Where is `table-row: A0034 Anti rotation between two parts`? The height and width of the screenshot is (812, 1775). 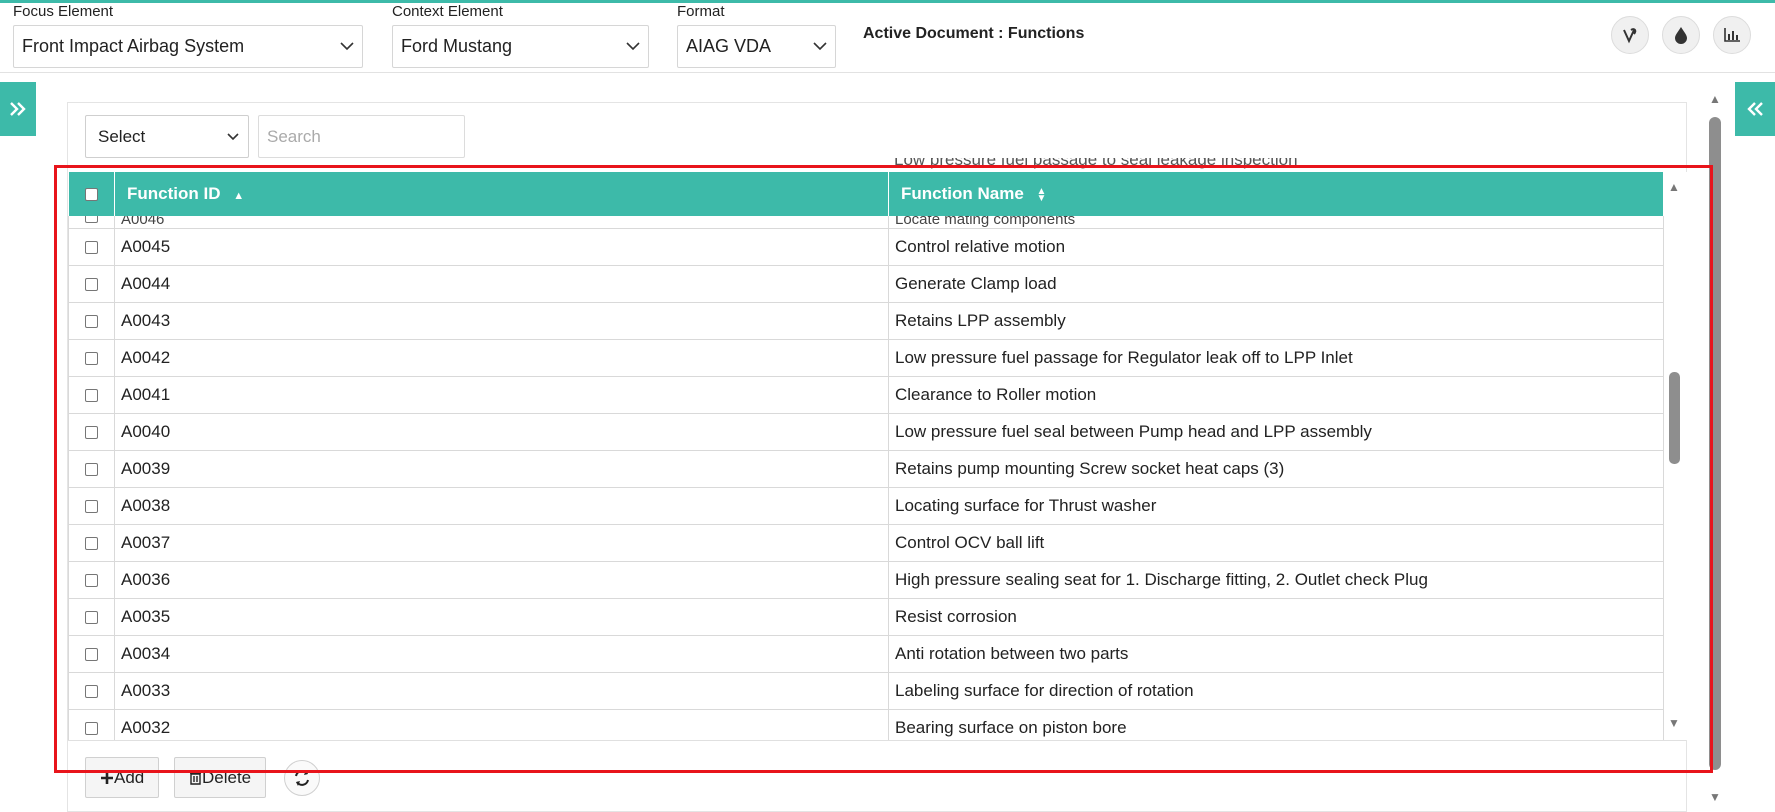 table-row: A0034 Anti rotation between two parts is located at coordinates (866, 654).